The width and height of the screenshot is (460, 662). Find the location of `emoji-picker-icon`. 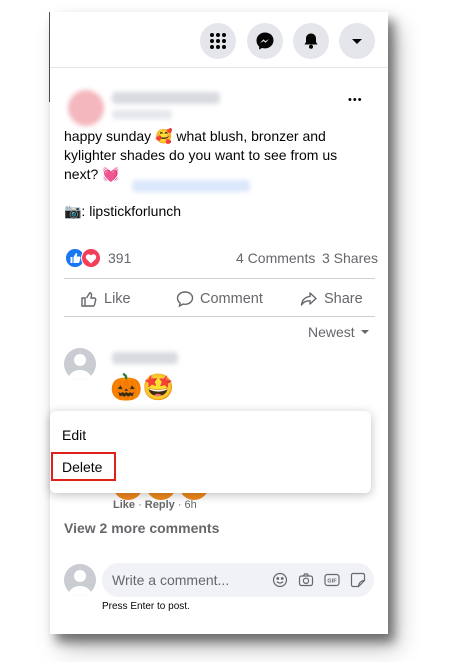

emoji-picker-icon is located at coordinates (280, 580).